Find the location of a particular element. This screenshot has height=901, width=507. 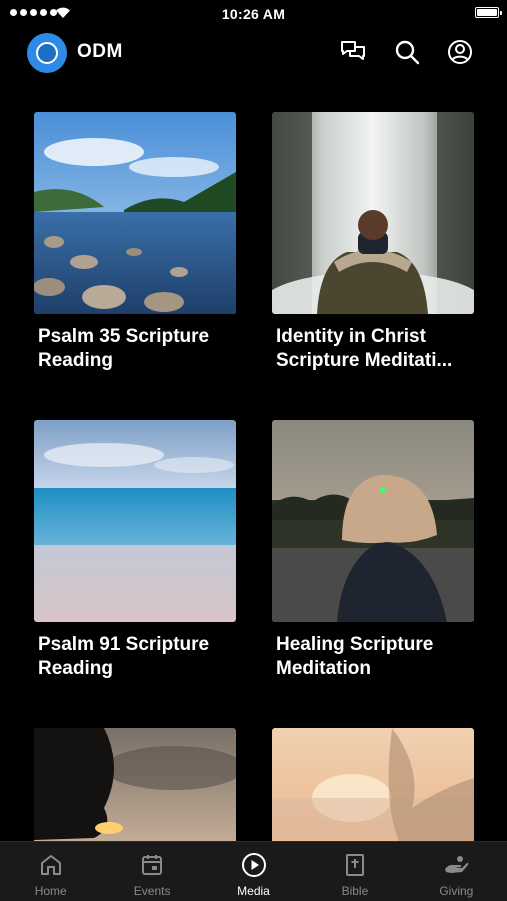

search-button is located at coordinates (407, 52).